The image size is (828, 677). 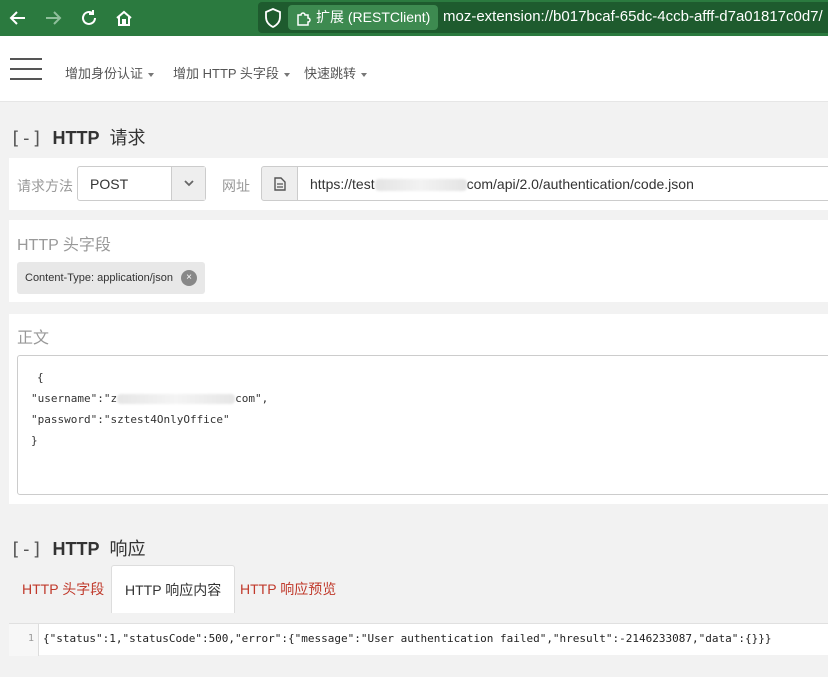 I want to click on url-suffix: com/api/2.0/authentication/code.json, so click(x=580, y=184).